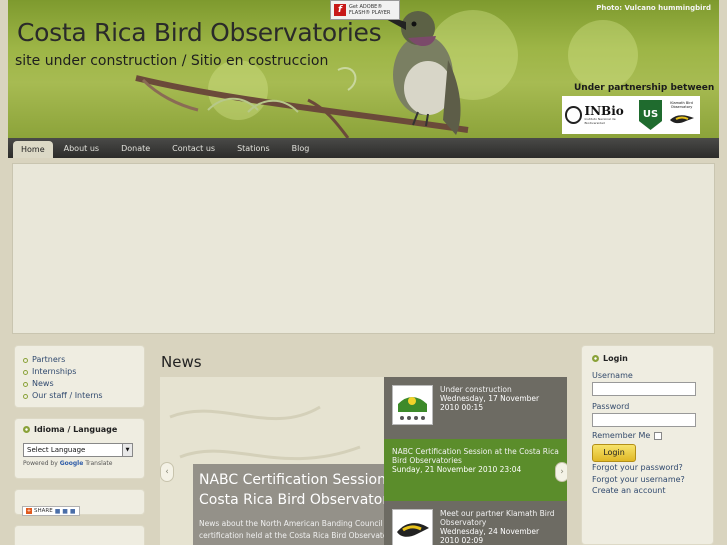 The height and width of the screenshot is (545, 727). Describe the element at coordinates (370, 10) in the screenshot. I see `flash-badge-label: Get ADOBE® FLASH® PLAYER` at that location.